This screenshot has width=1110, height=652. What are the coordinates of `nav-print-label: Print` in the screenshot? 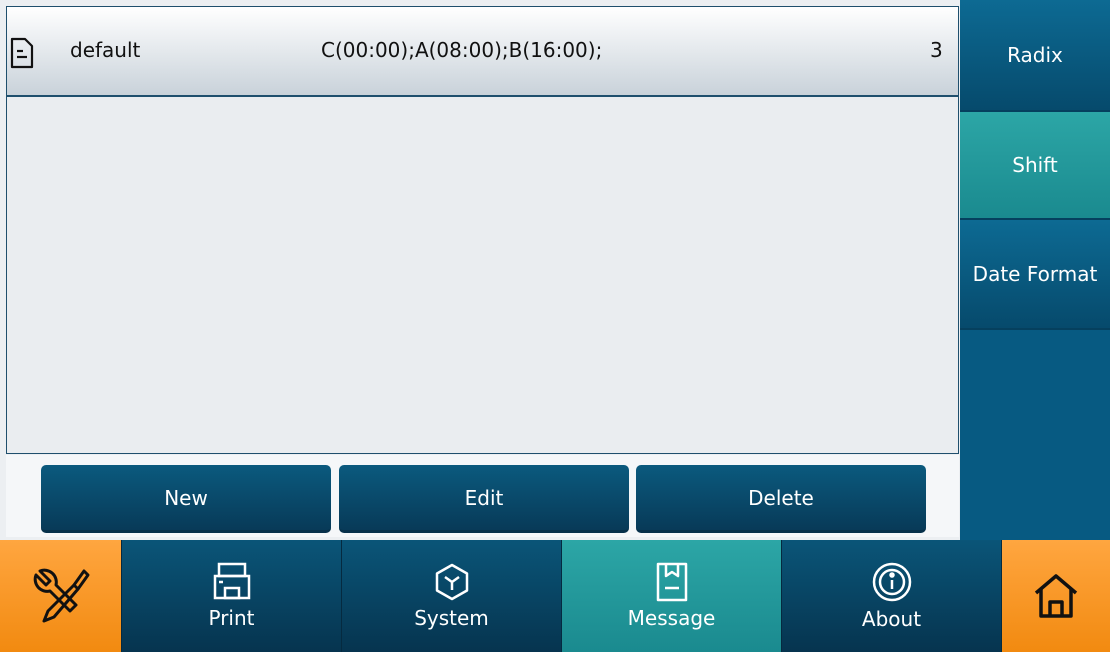 It's located at (231, 618).